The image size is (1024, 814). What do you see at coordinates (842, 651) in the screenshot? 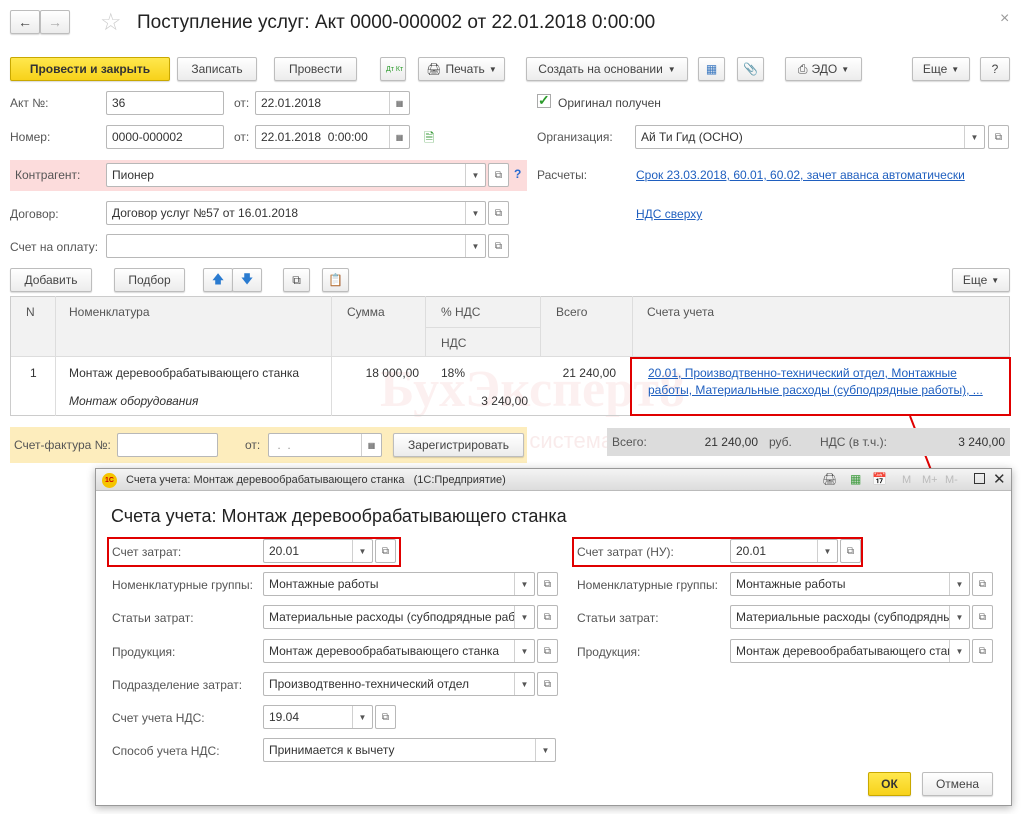
I see `right-product-value: Монтаж деревообрабатывающего станка` at bounding box center [842, 651].